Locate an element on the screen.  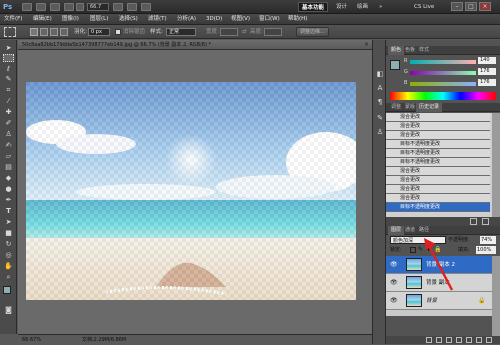
quick-mask-icon: ◙ is located at coordinates (8, 310).